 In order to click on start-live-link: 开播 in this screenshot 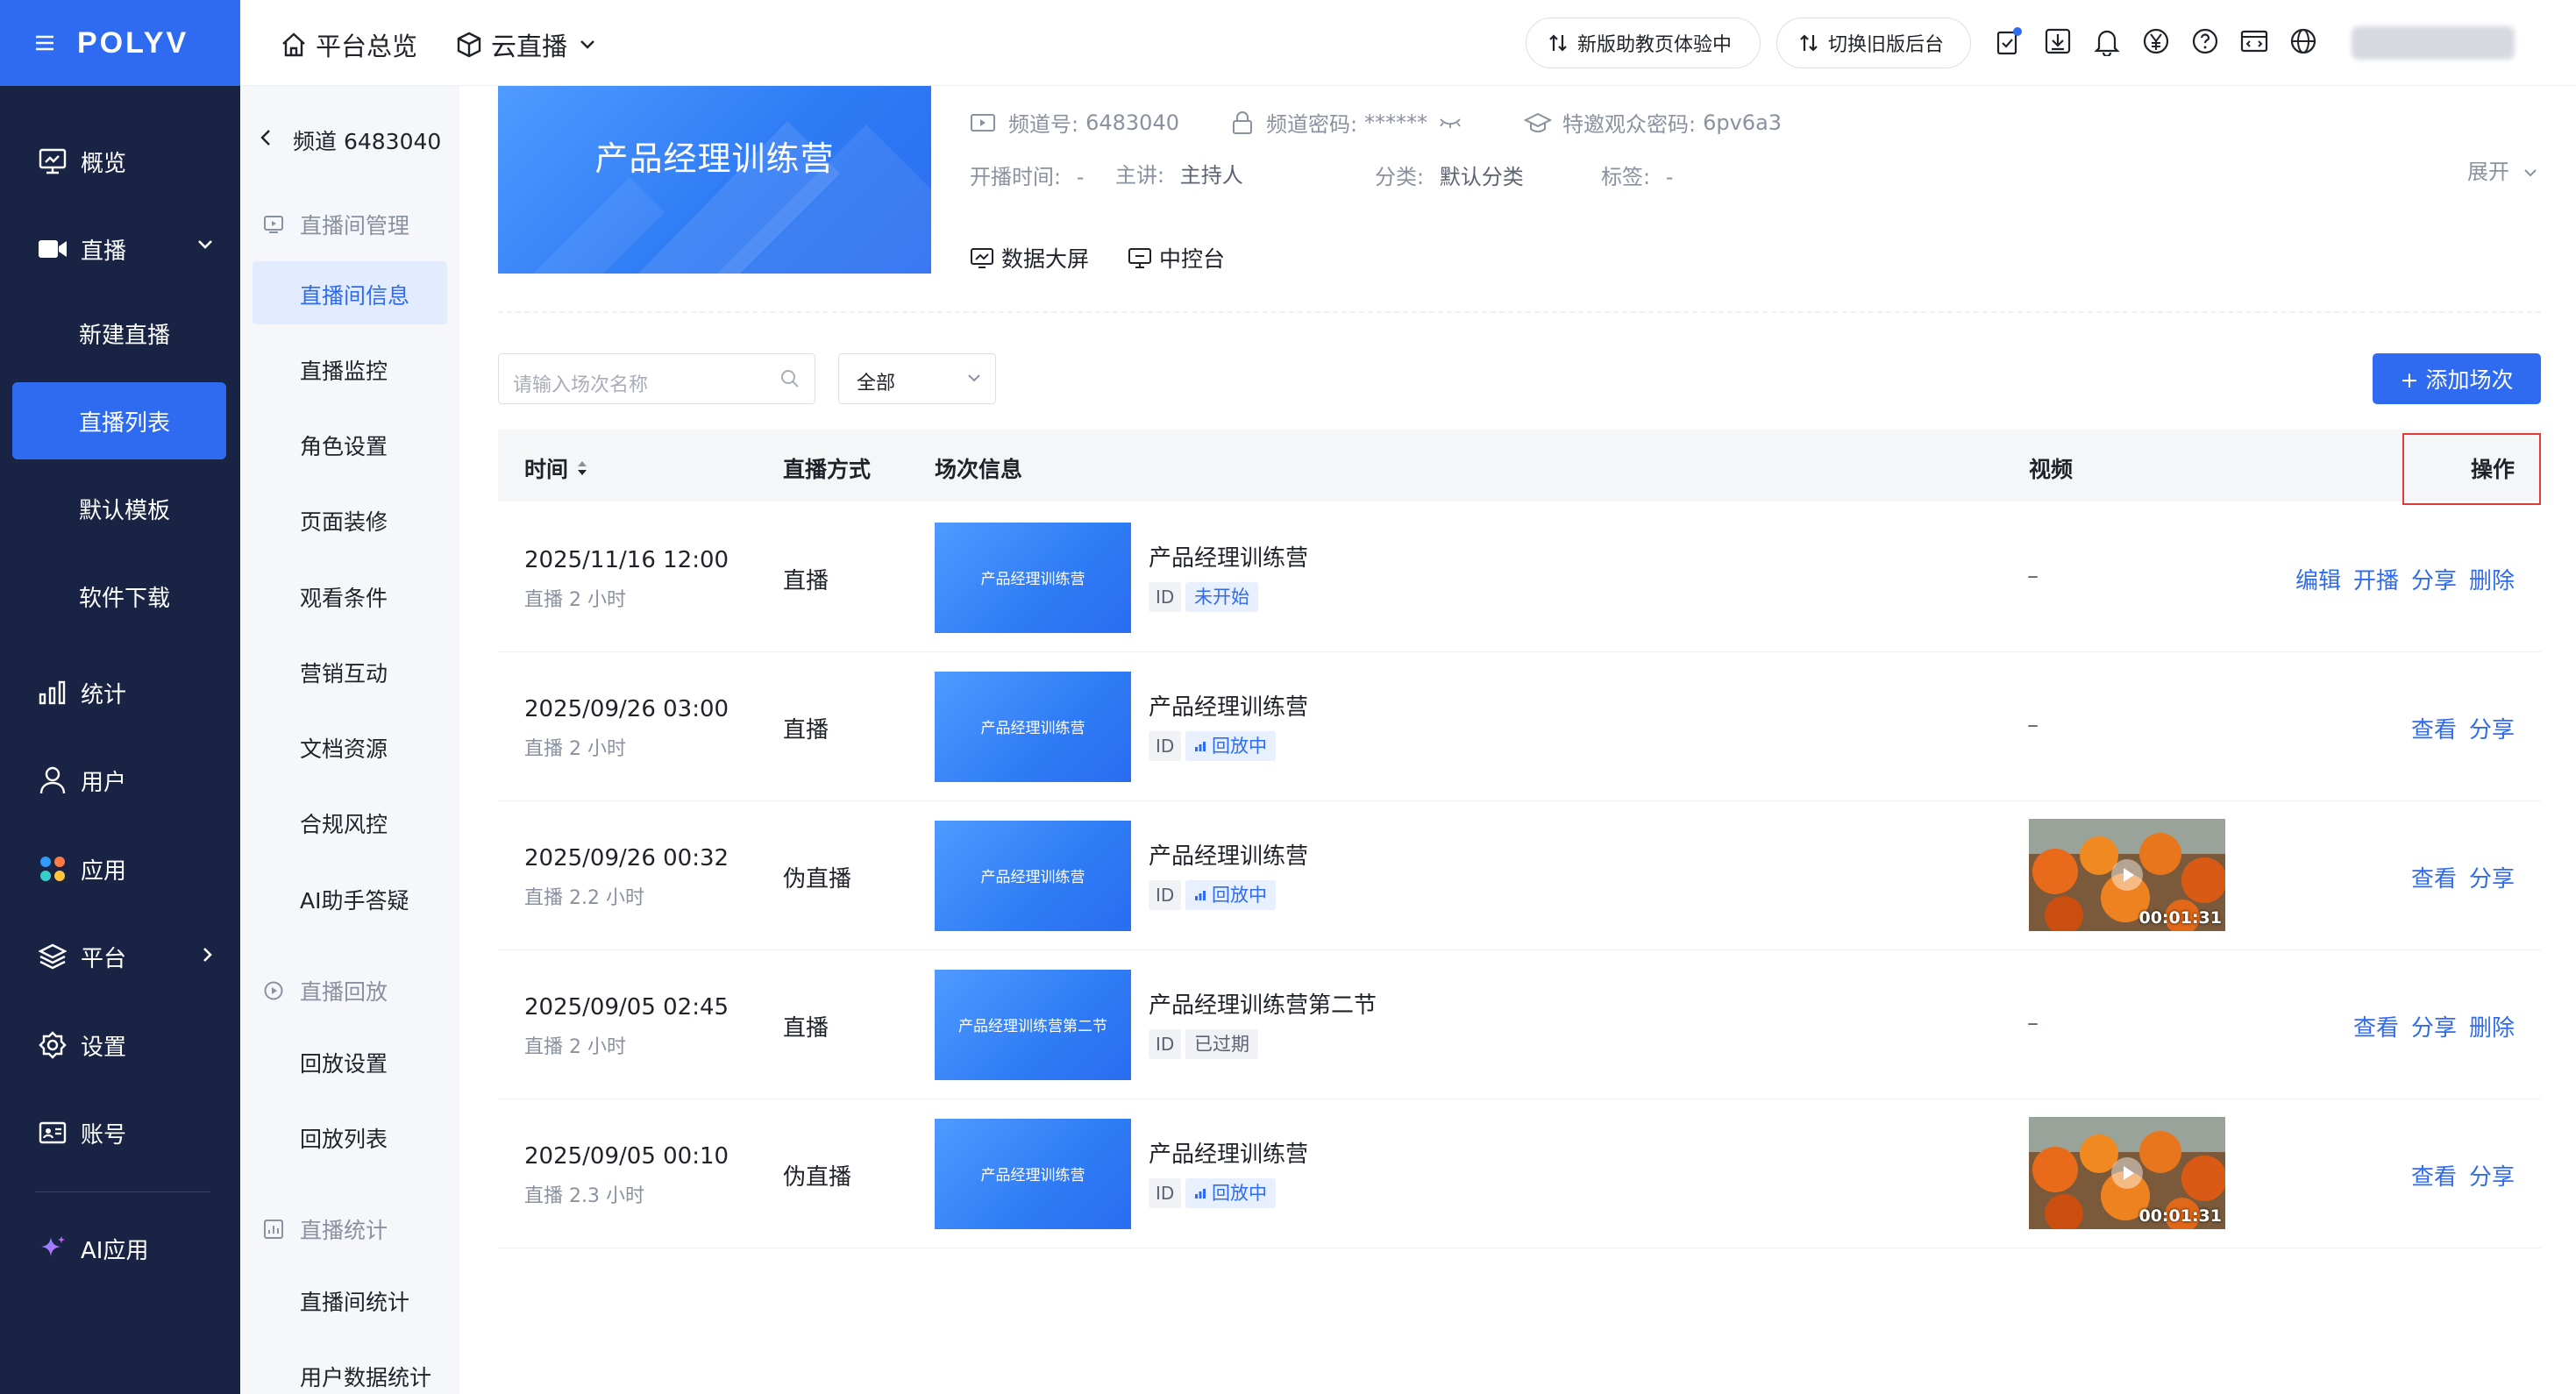, I will do `click(2376, 579)`.